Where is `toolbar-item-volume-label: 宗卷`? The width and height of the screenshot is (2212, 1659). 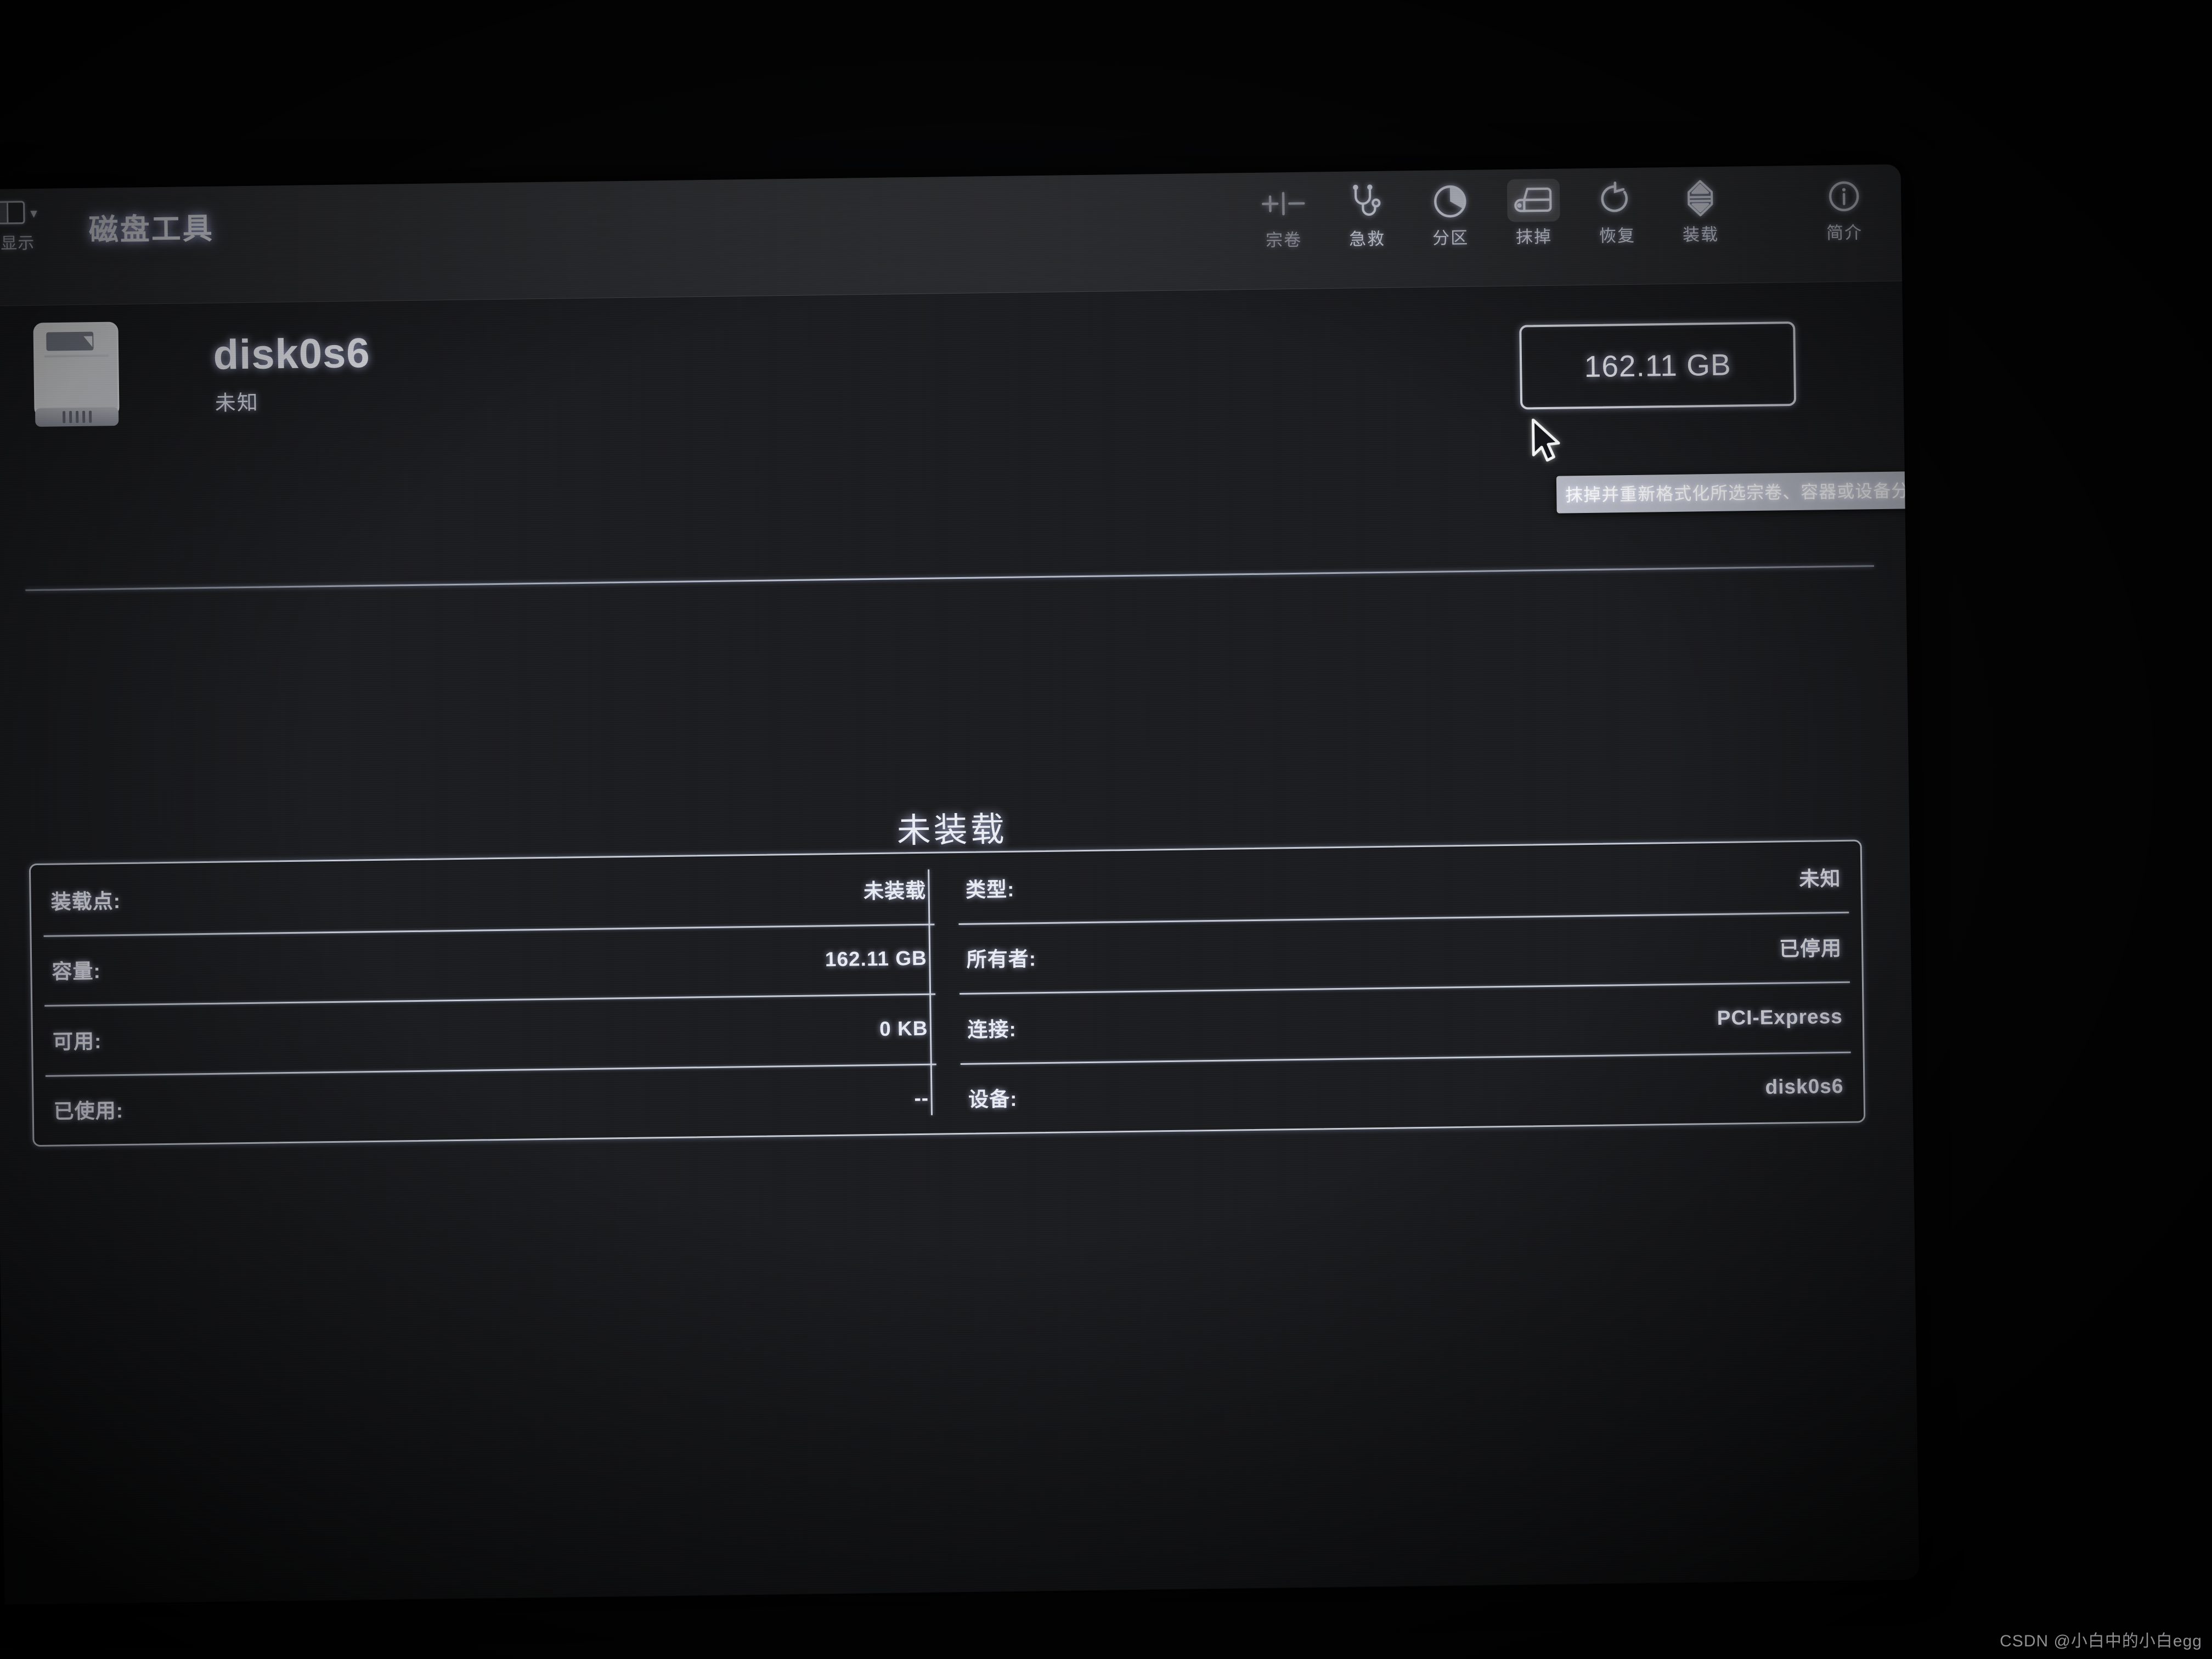 toolbar-item-volume-label: 宗卷 is located at coordinates (1283, 240).